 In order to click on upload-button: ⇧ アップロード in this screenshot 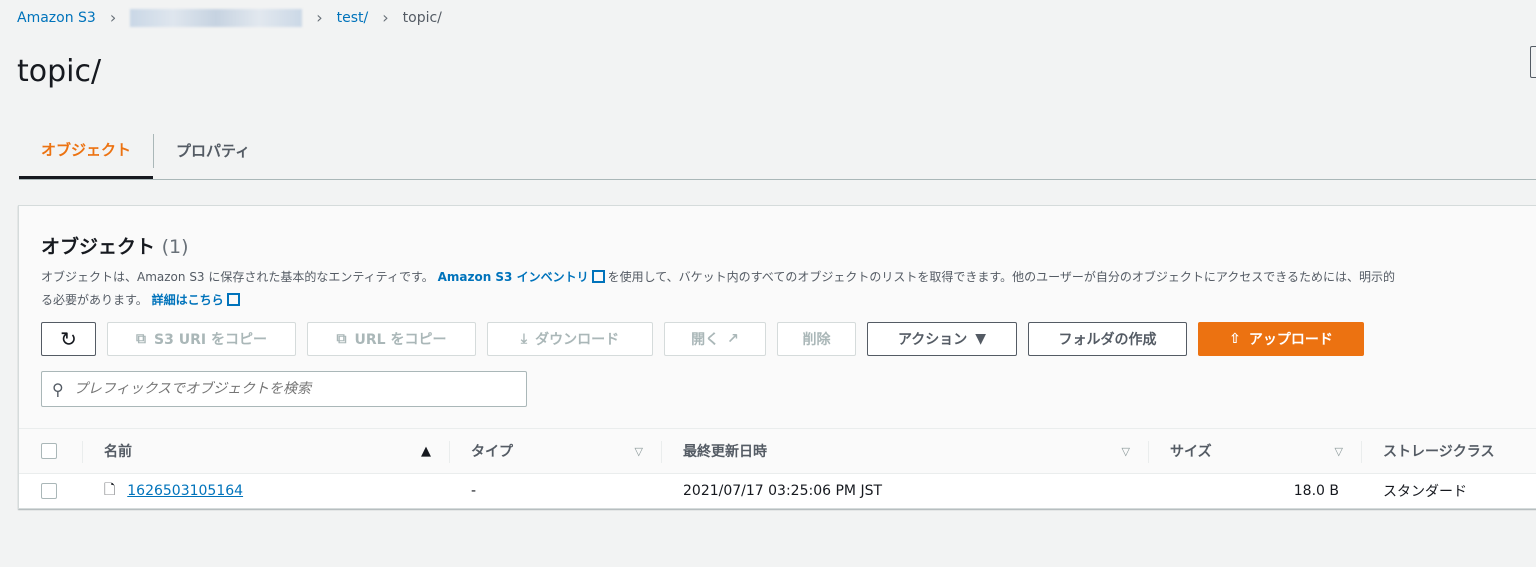, I will do `click(1281, 339)`.